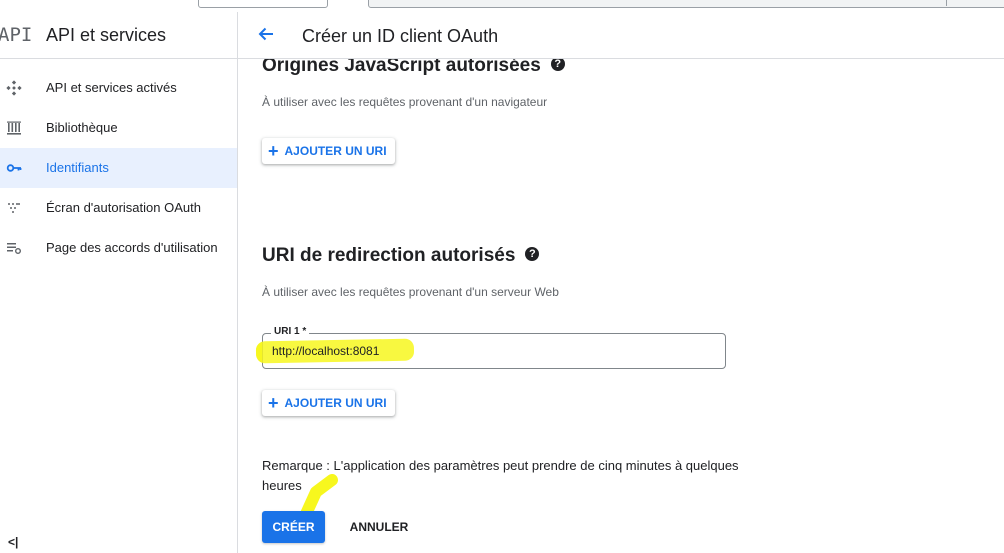  Describe the element at coordinates (389, 255) in the screenshot. I see `redirect-uris-title-text: URI de redirection autorisés` at that location.